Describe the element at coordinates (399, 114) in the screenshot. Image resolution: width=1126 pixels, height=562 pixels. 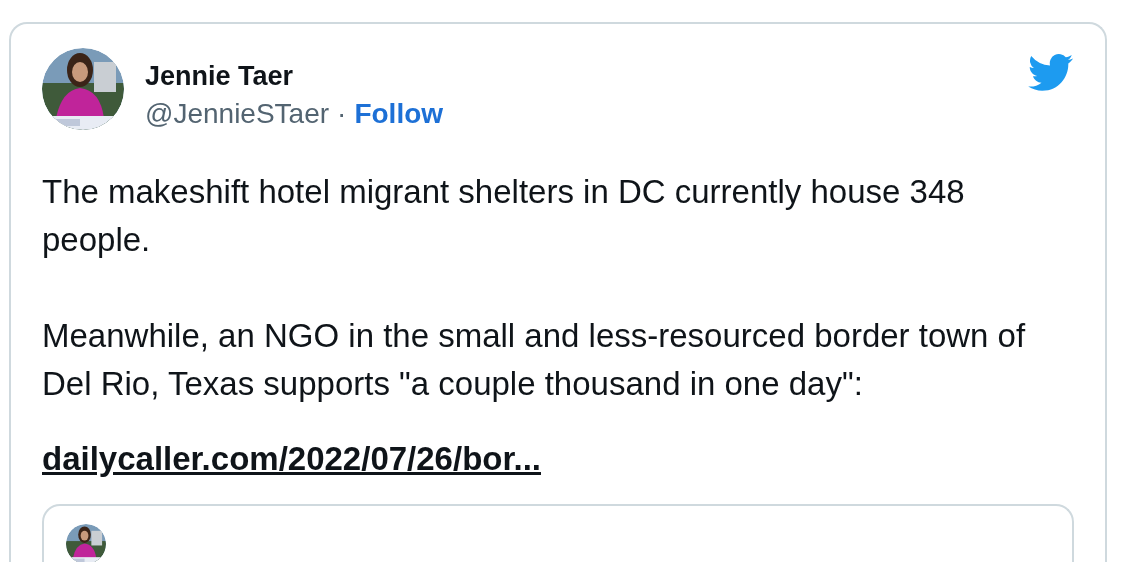
I see `follow-link: Follow` at that location.